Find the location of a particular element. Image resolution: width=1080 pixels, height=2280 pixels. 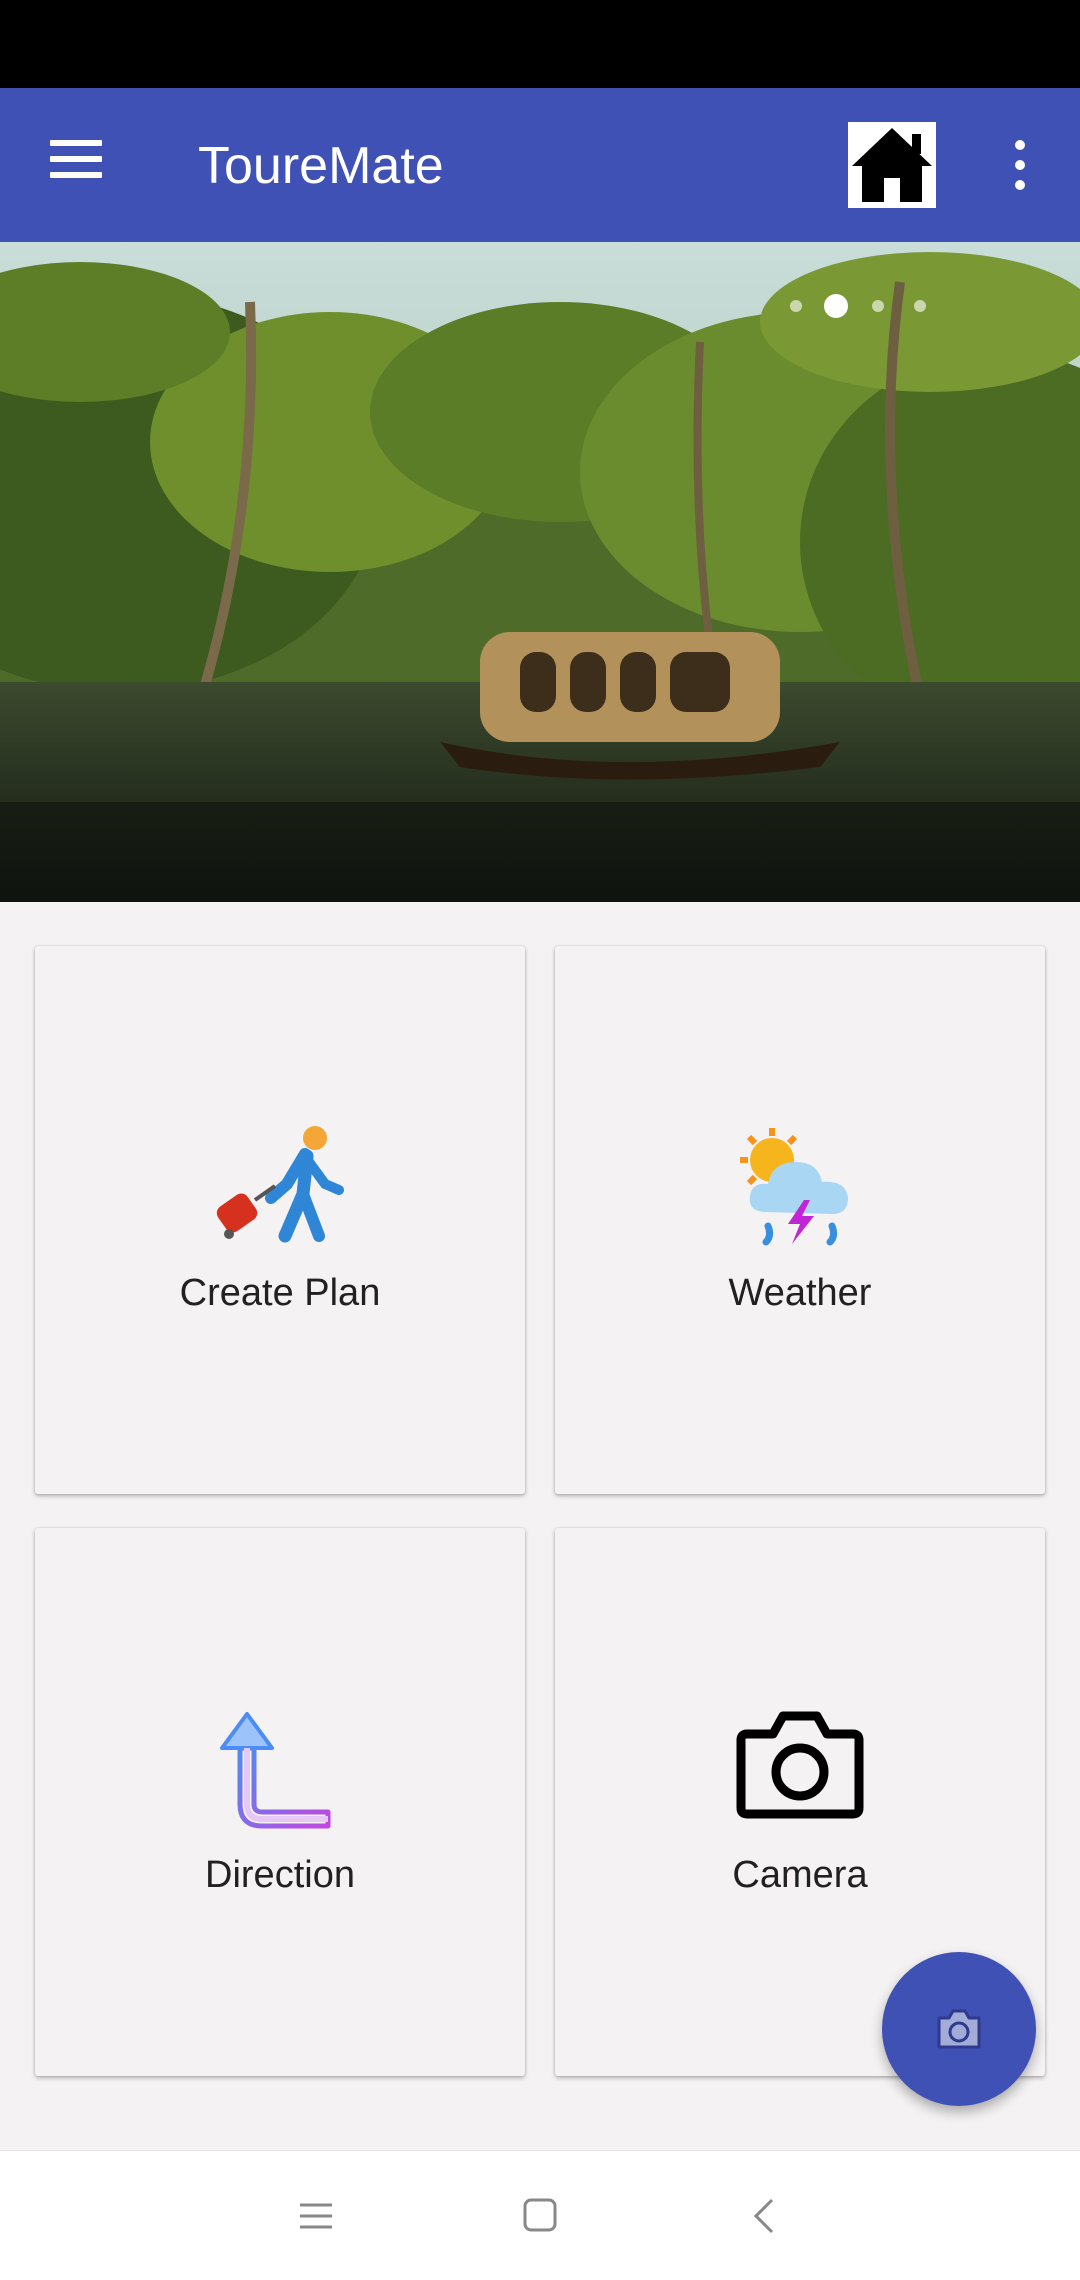

card-label: Direction is located at coordinates (280, 1875).